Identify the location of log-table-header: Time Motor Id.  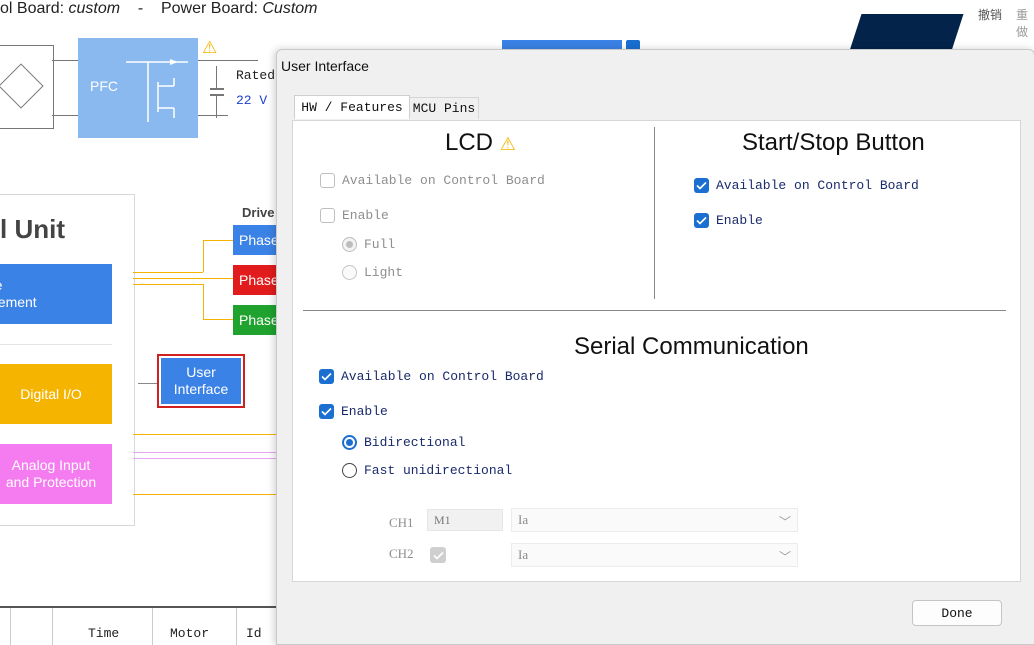
(138, 625).